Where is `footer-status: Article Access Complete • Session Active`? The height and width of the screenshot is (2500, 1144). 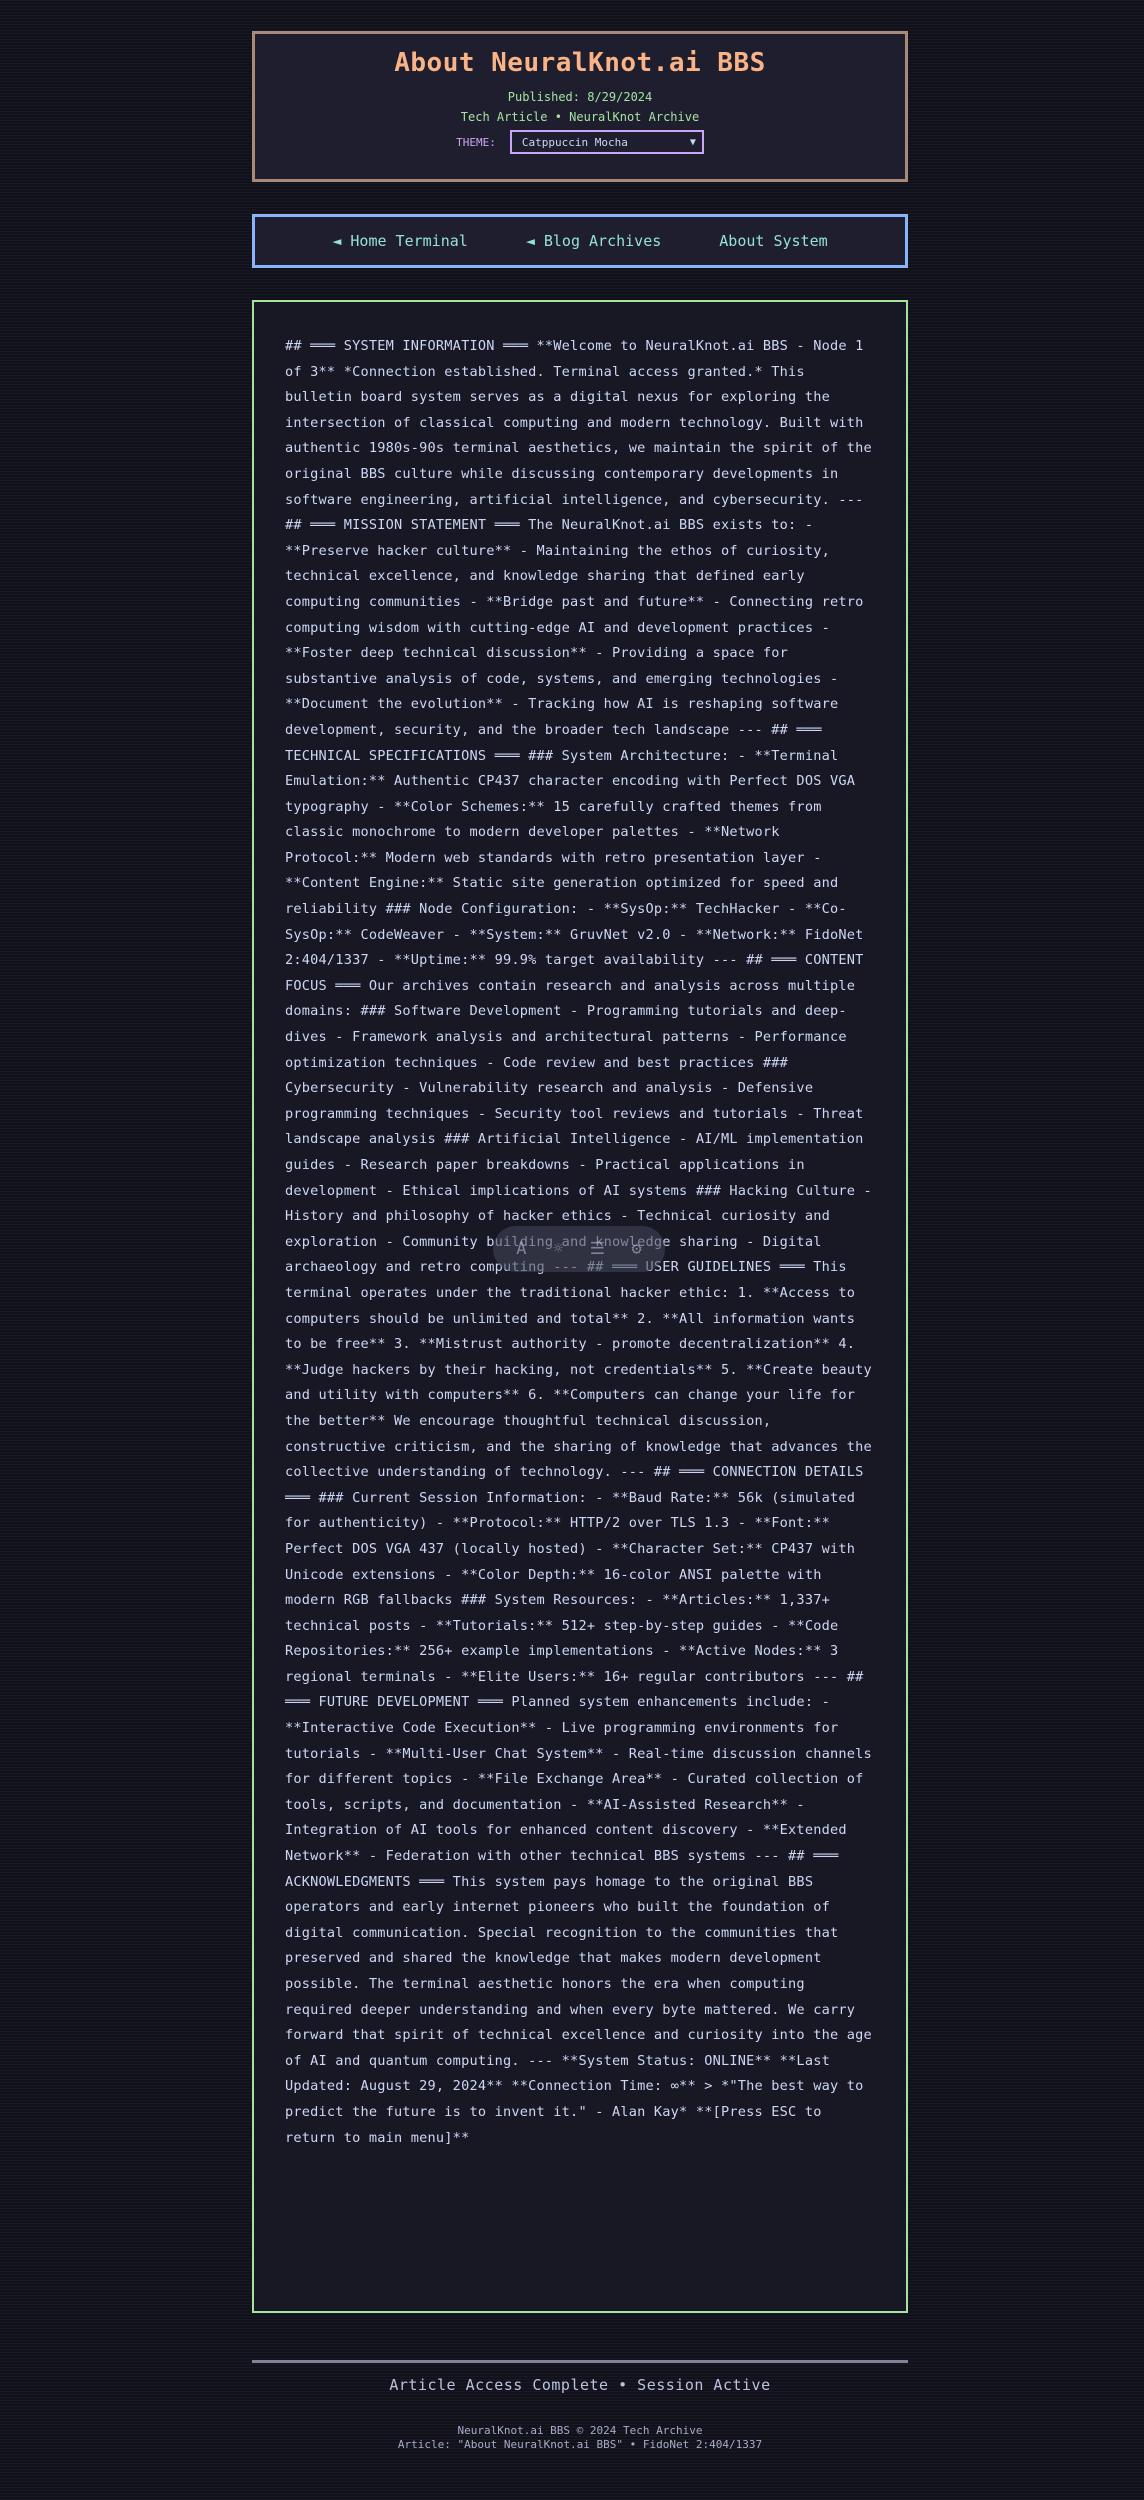
footer-status: Article Access Complete • Session Active is located at coordinates (580, 2385).